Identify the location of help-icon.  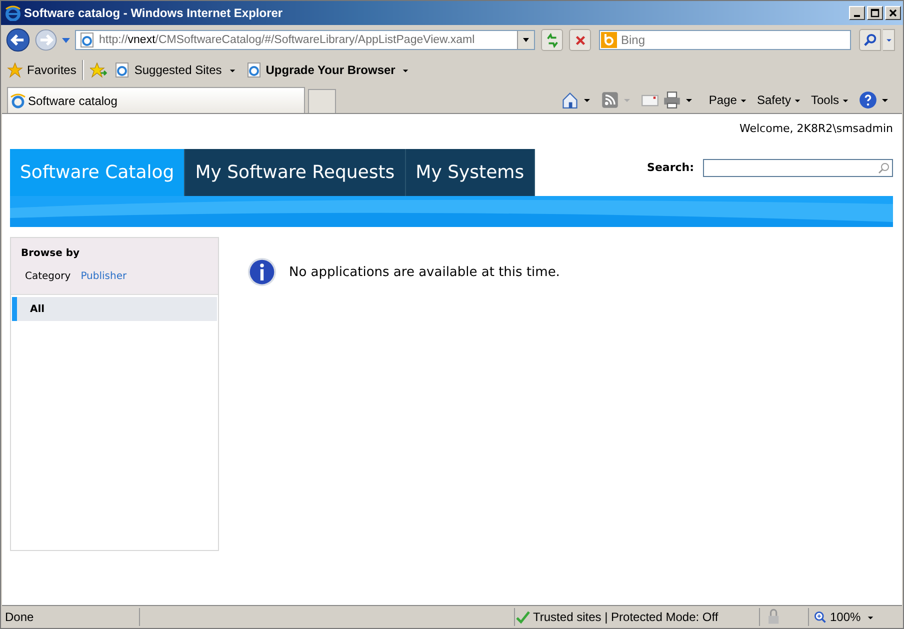
(868, 100).